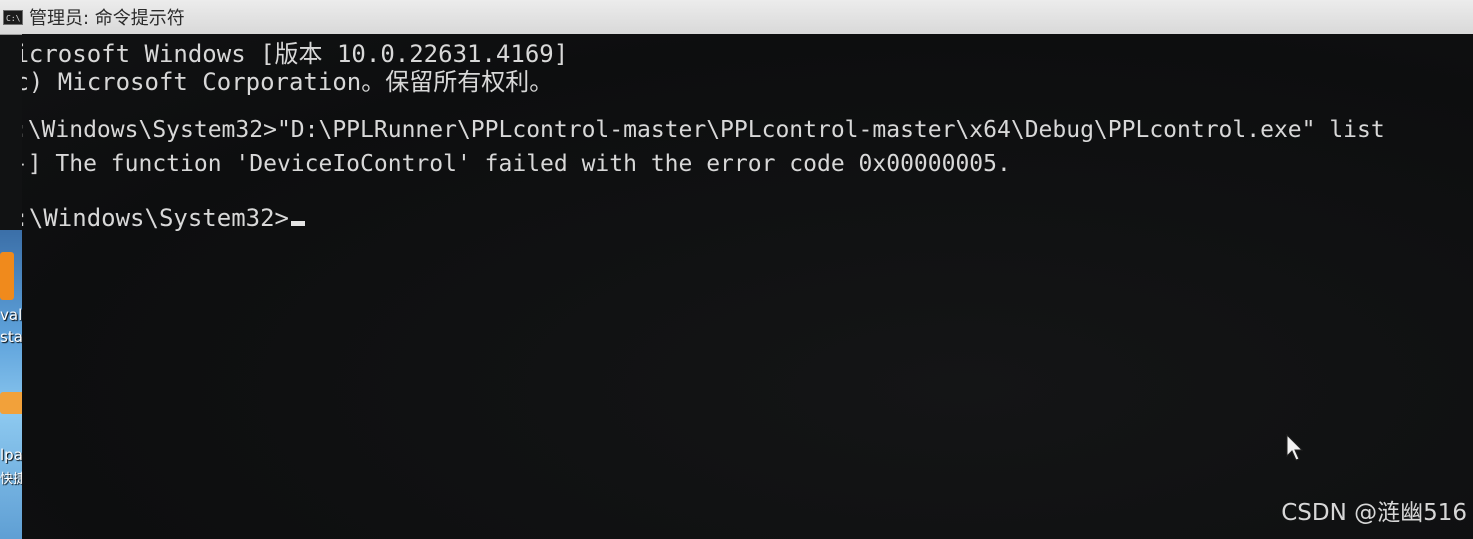 The width and height of the screenshot is (1473, 539). I want to click on mouse-pointer-icon, so click(1295, 447).